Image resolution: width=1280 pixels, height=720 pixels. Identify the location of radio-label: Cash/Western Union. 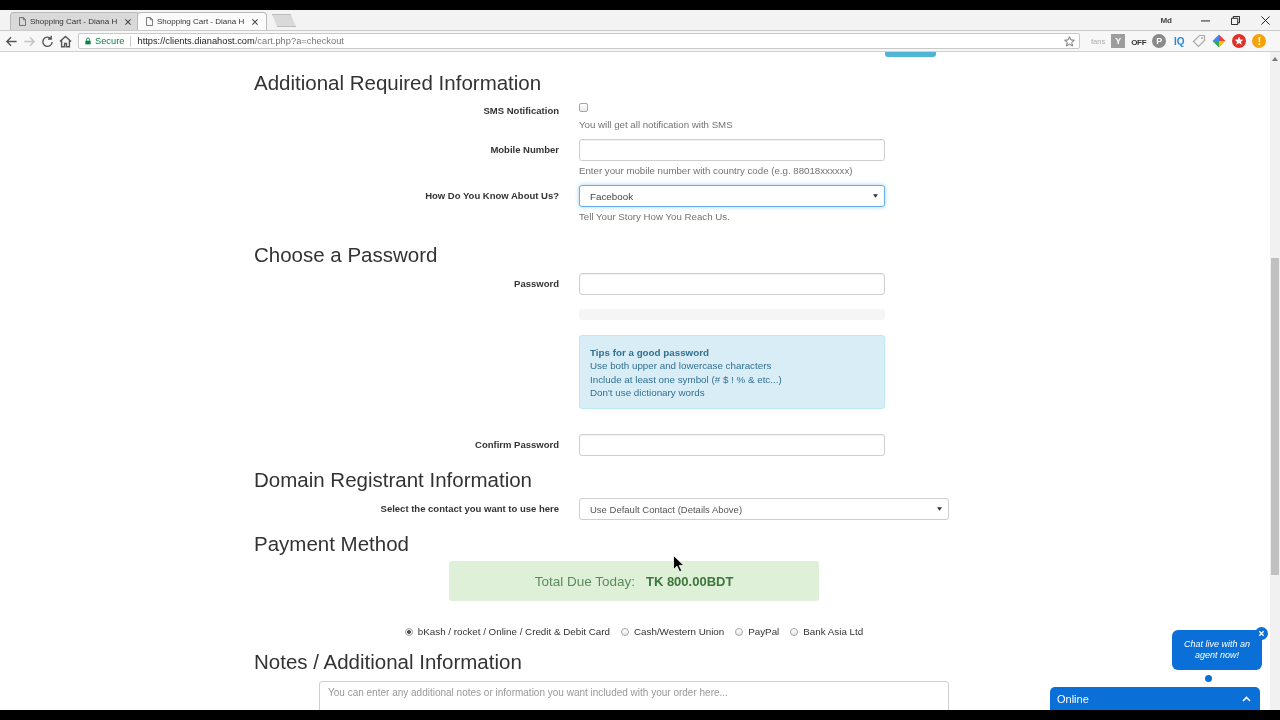
(679, 632).